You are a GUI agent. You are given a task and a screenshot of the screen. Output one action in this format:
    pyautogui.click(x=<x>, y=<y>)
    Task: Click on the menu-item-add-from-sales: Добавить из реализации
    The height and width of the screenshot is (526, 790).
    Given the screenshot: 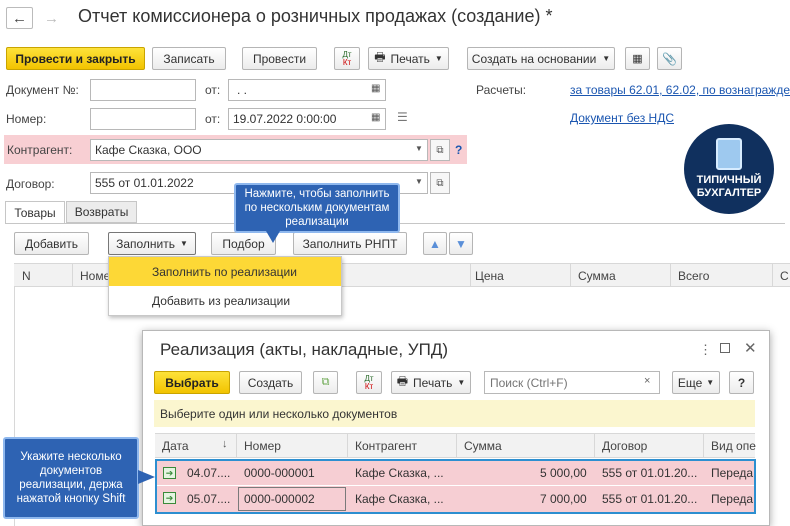 What is the action you would take?
    pyautogui.click(x=225, y=300)
    